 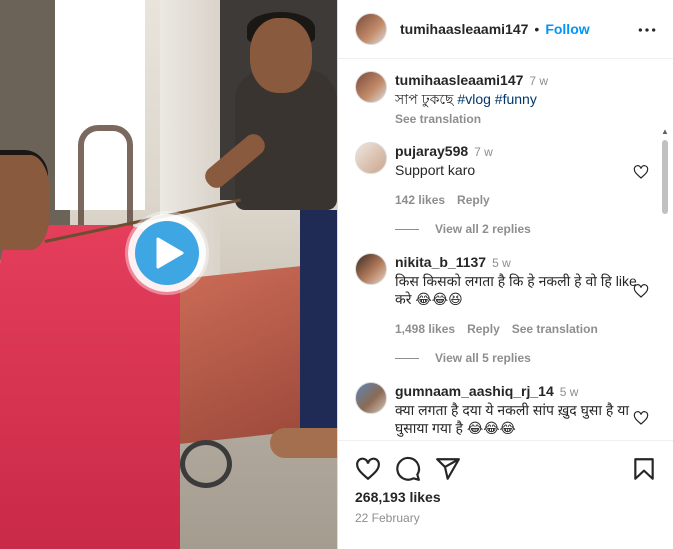 I want to click on like-count: 268,193 likes, so click(x=398, y=497).